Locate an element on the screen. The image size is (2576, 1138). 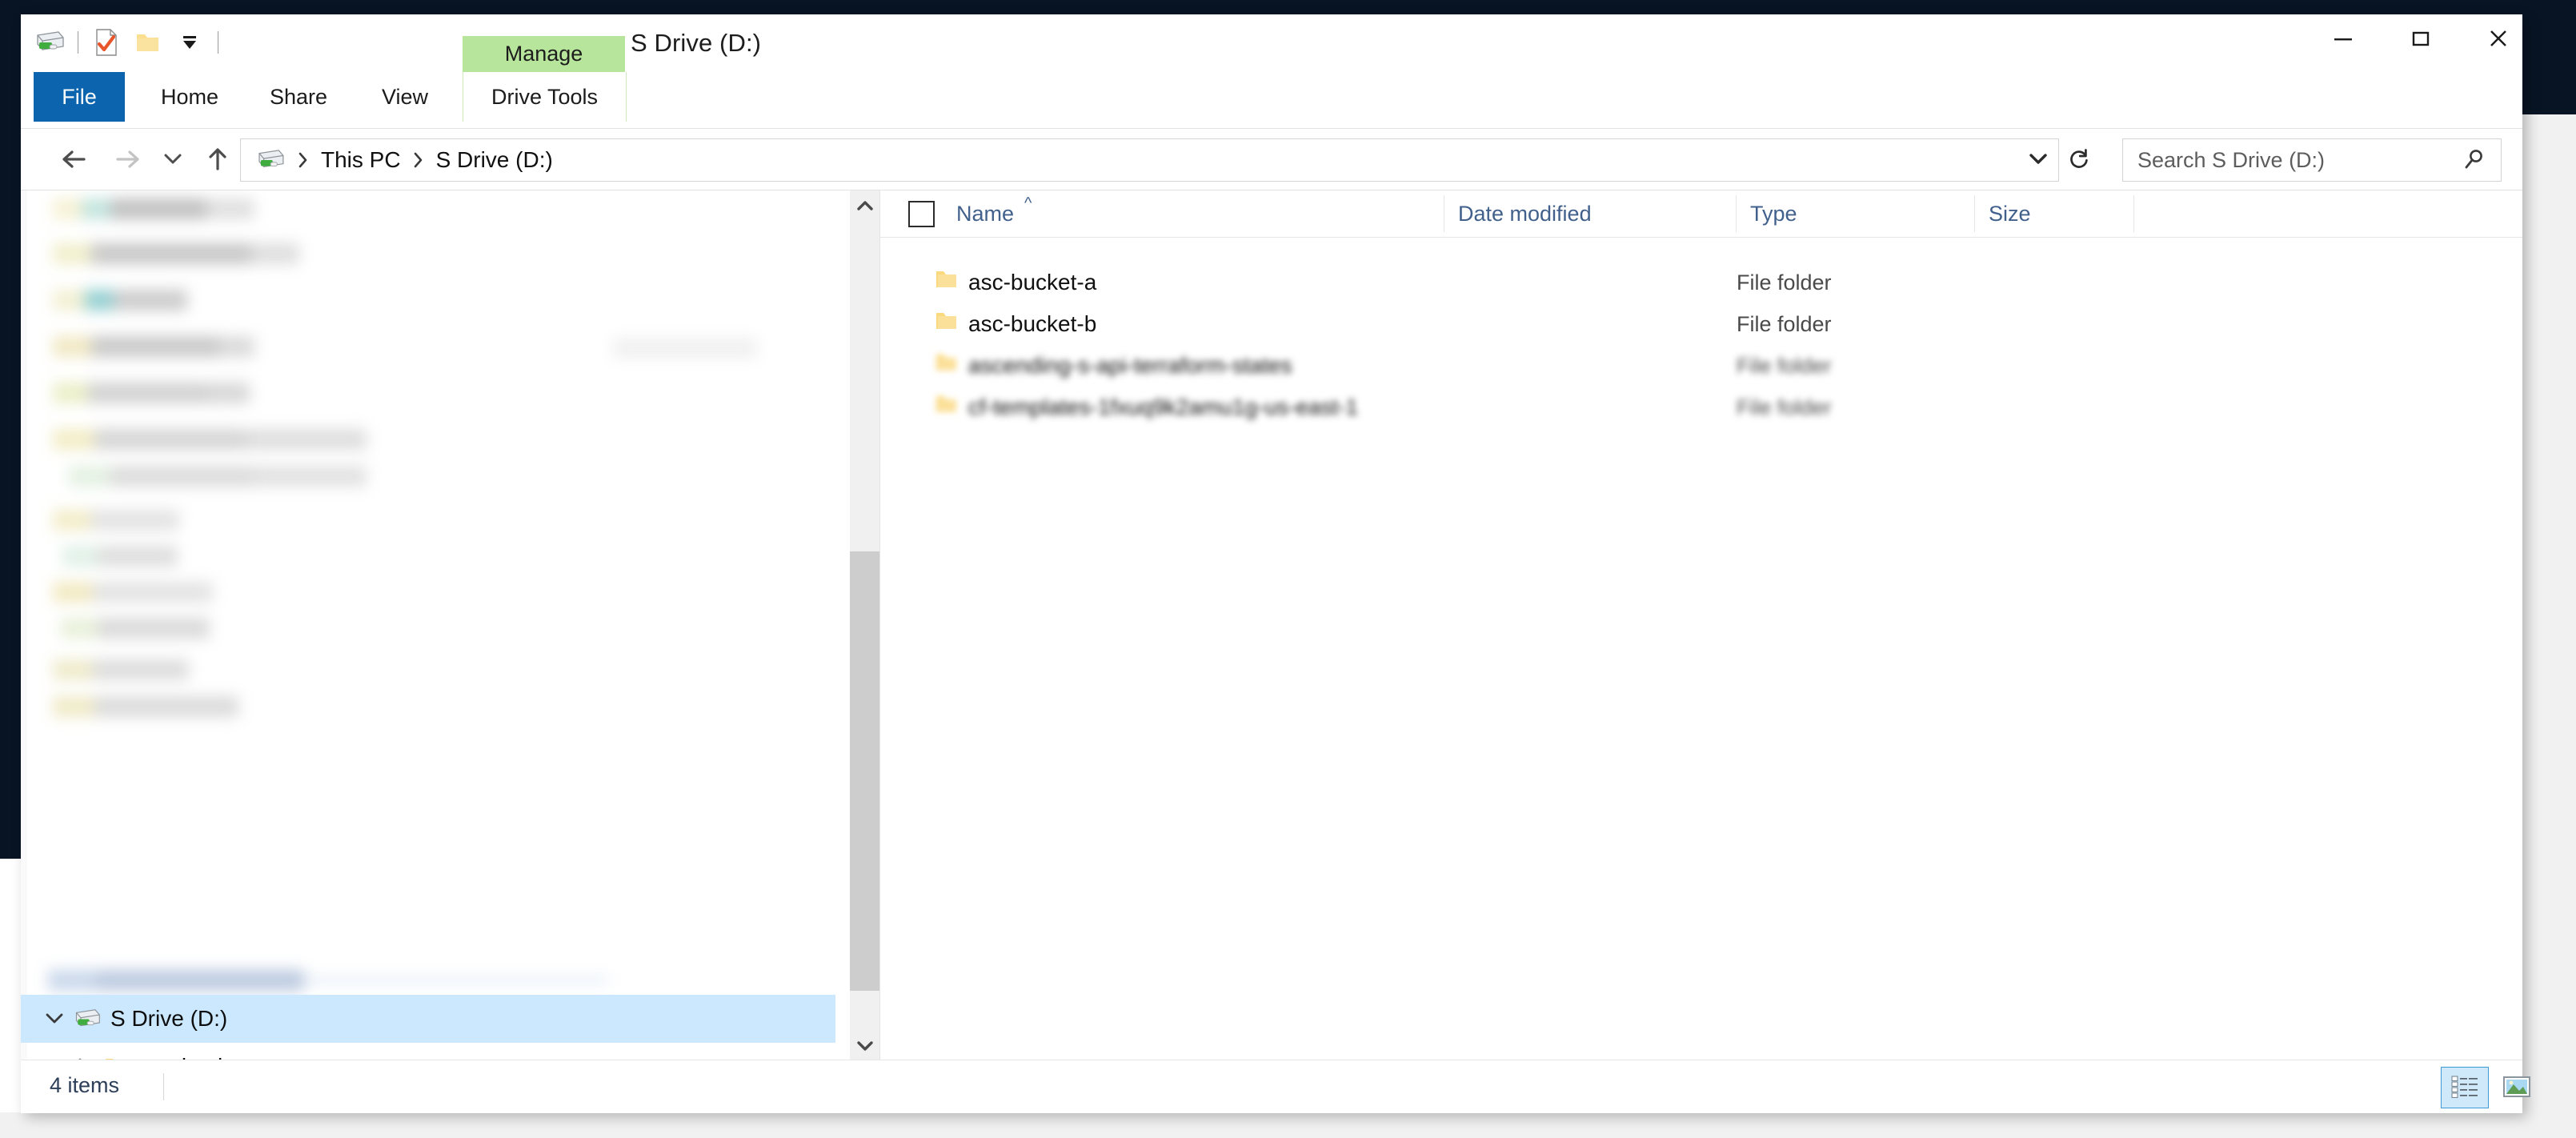
tab-drive-tools: Drive Tools is located at coordinates (545, 97).